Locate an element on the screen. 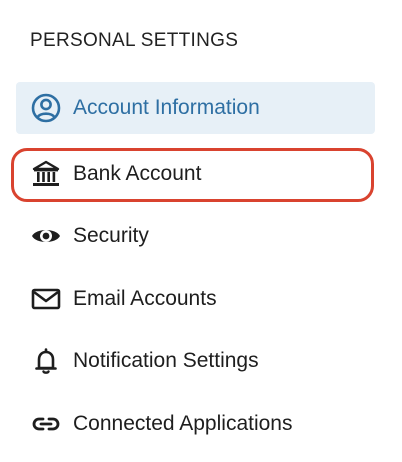 This screenshot has height=462, width=402. nav-item-label: Security is located at coordinates (111, 235).